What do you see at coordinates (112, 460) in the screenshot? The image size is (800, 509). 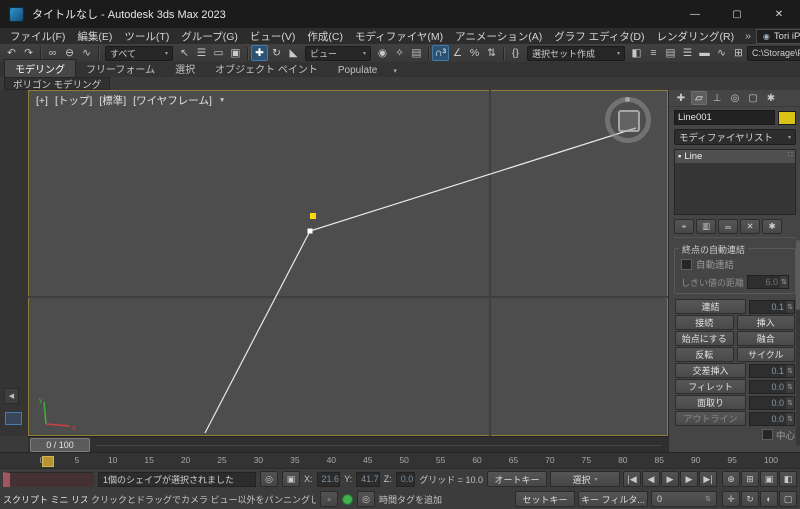 I see `ruler-tick: 10` at bounding box center [112, 460].